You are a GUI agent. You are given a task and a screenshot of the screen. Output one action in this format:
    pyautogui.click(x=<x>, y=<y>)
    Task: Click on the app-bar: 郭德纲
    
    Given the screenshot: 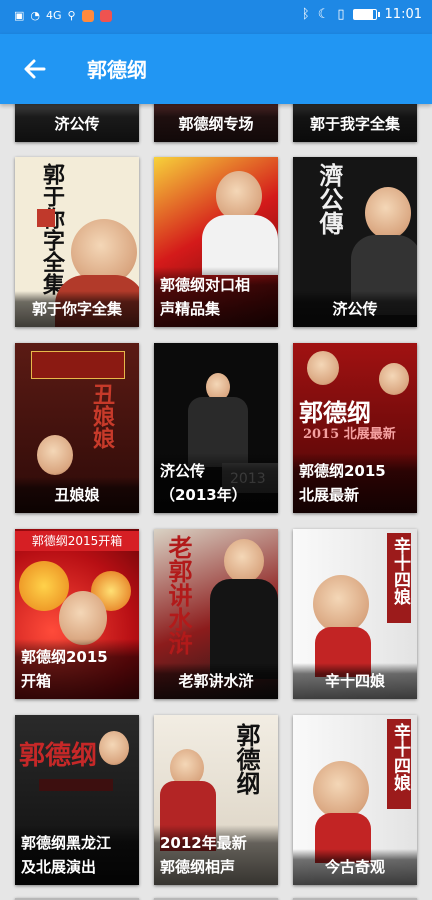 What is the action you would take?
    pyautogui.click(x=216, y=69)
    